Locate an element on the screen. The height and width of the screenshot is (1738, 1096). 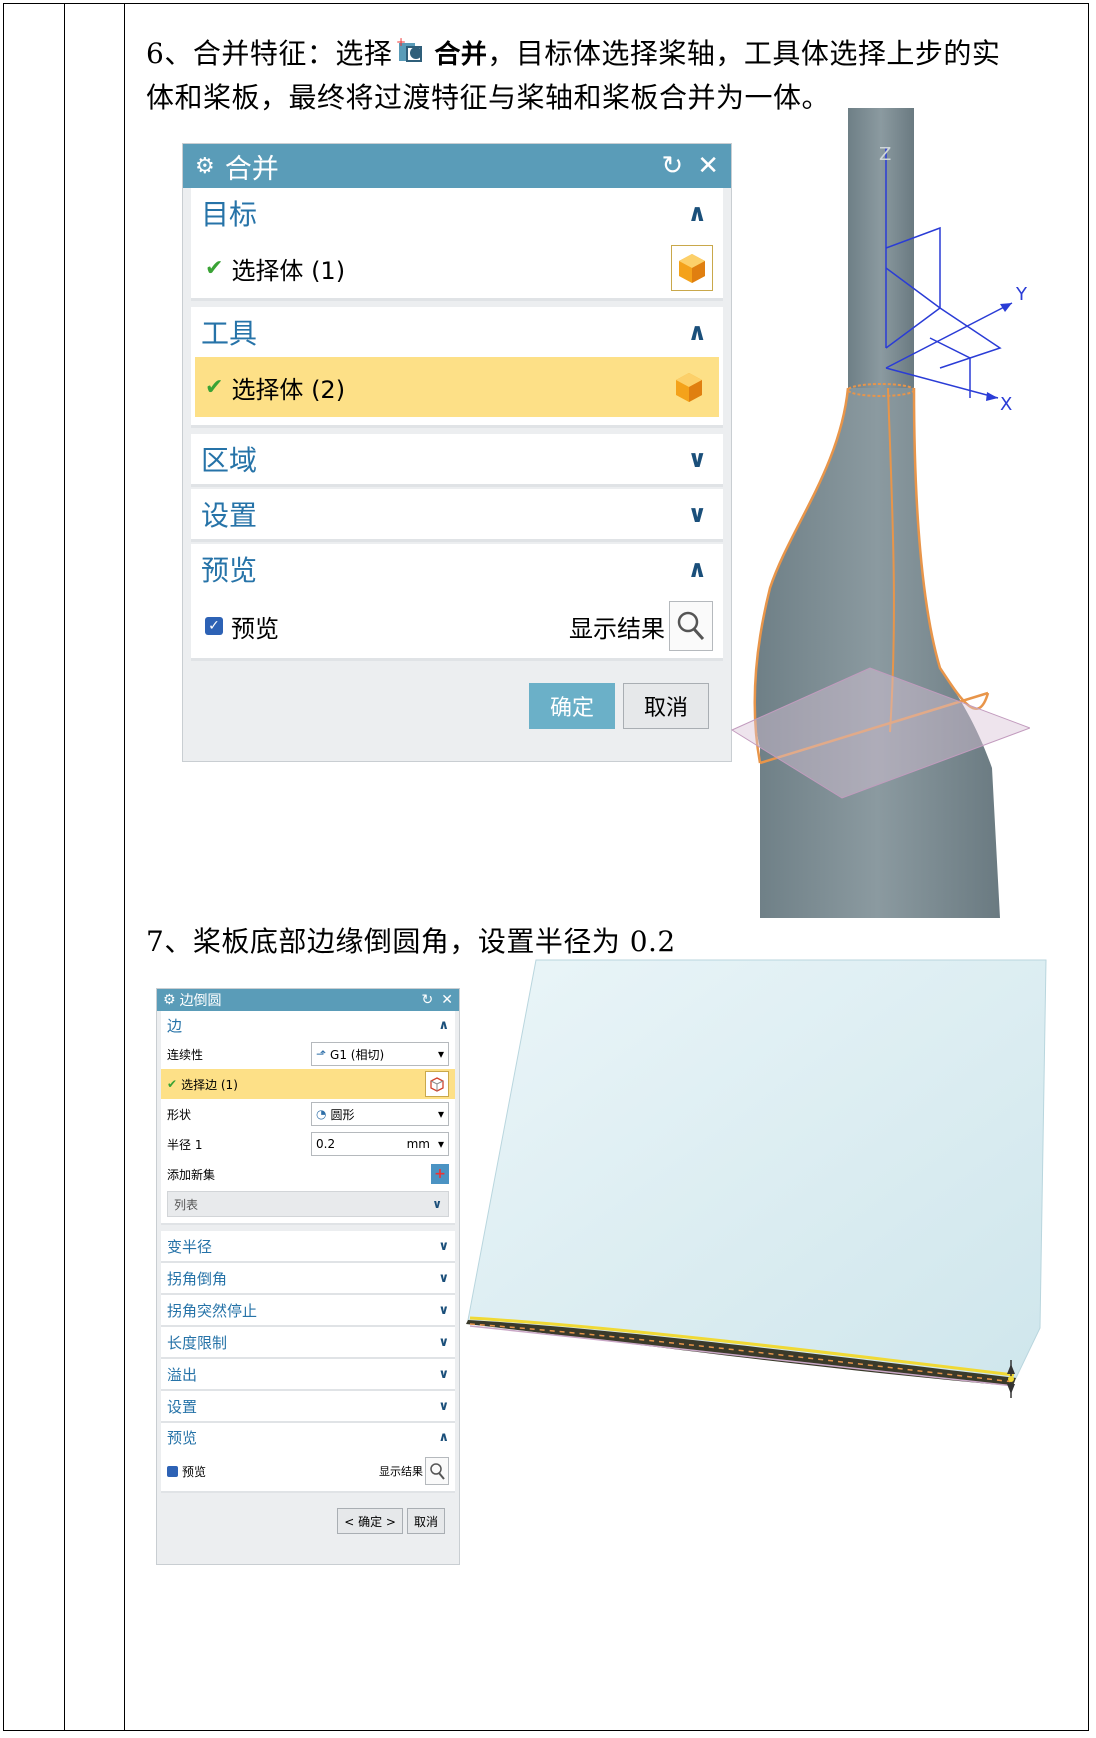
region-section-header: 区域 ∨ is located at coordinates (457, 459).